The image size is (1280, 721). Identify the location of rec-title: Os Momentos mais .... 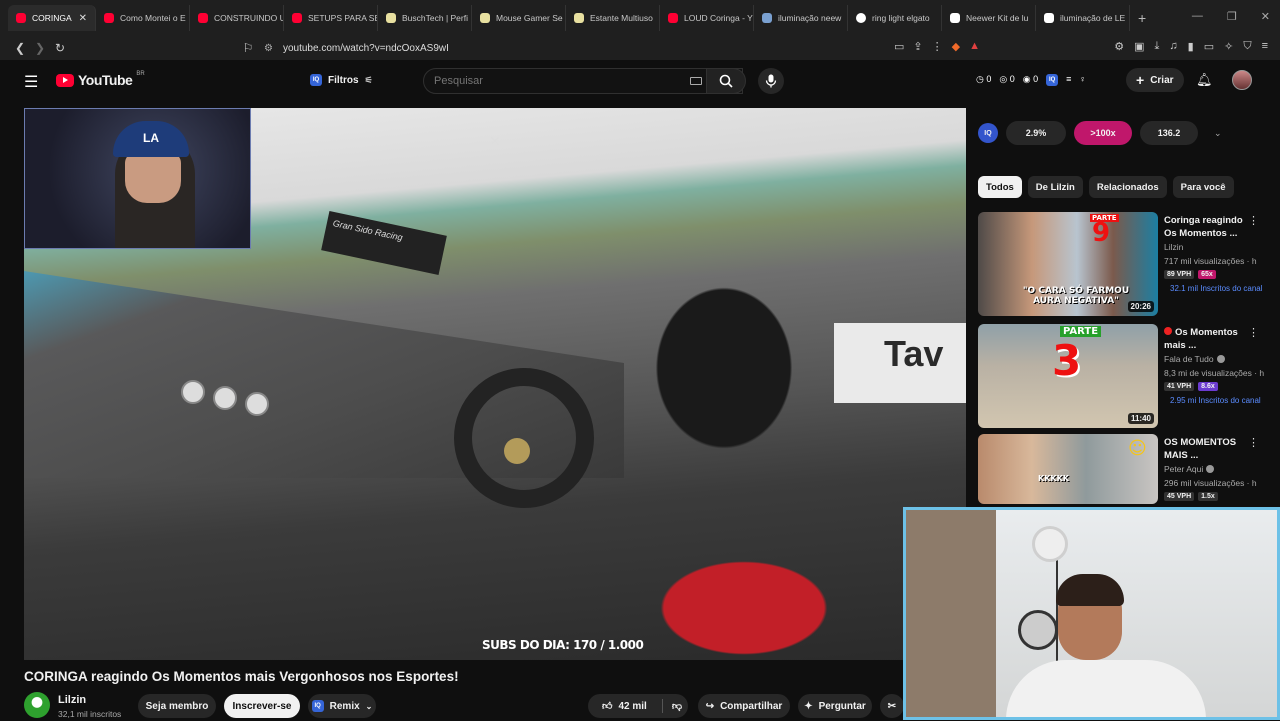
(1210, 339).